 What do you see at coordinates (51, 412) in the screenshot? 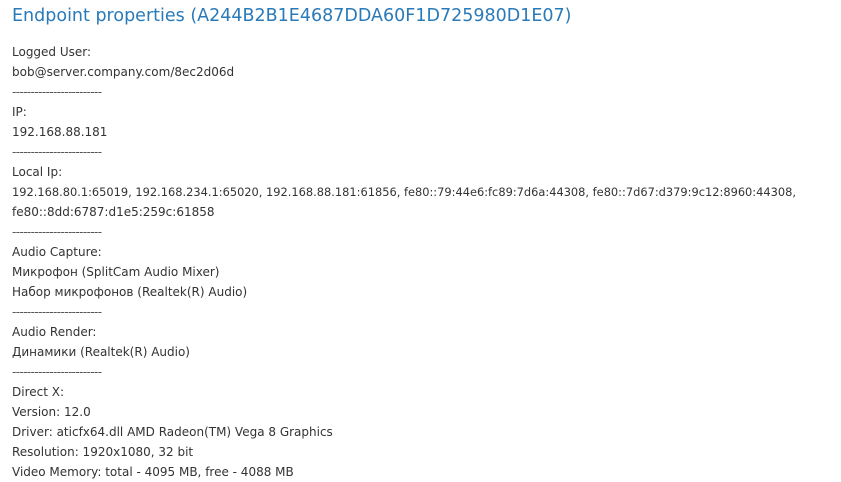
I see `direct-x-version: Version: 12.0` at bounding box center [51, 412].